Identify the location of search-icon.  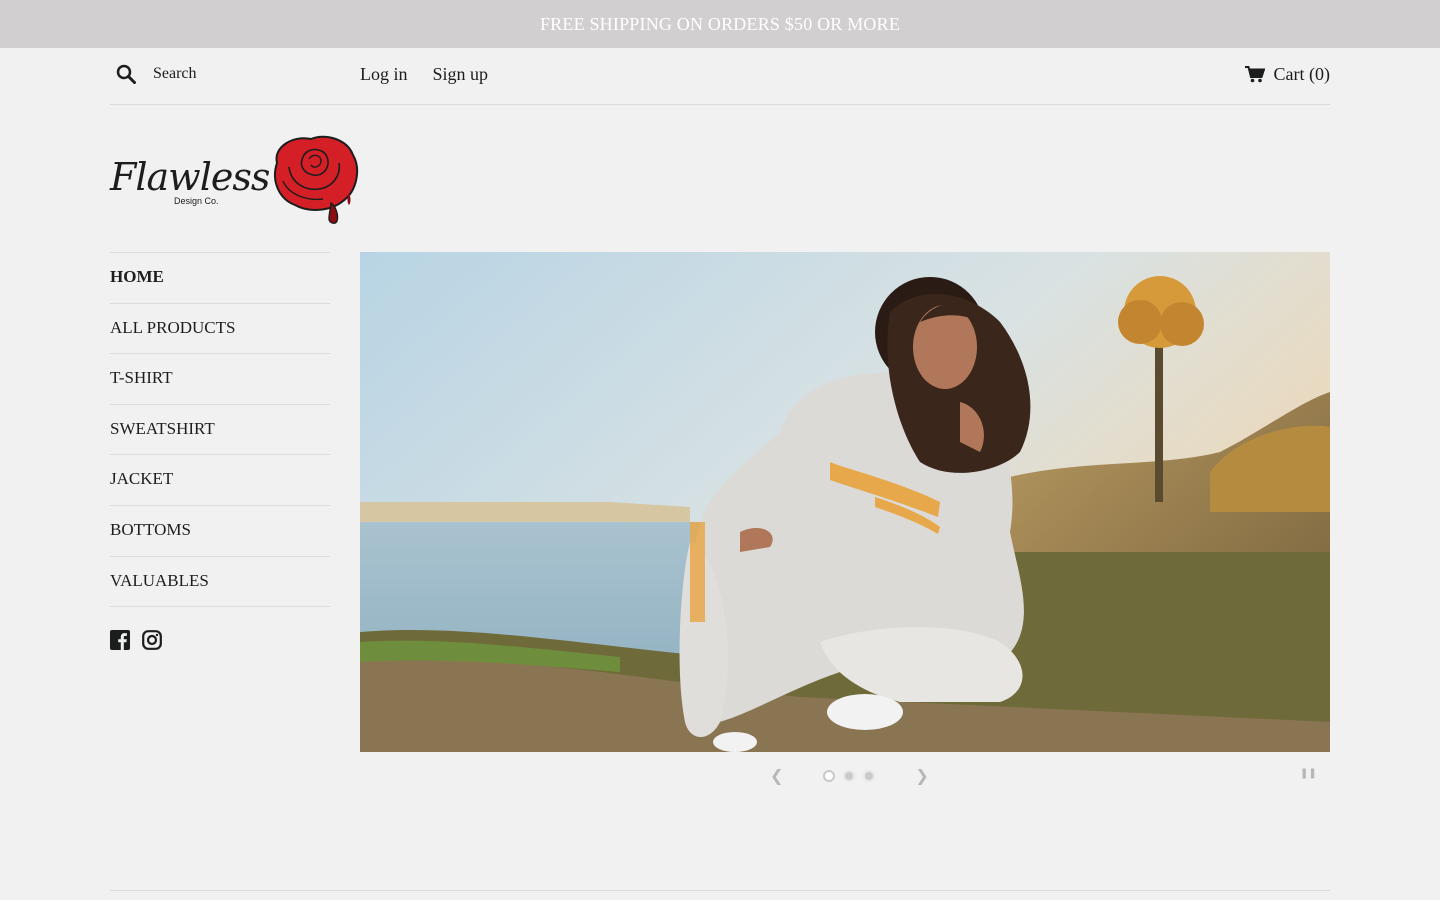
(126, 74).